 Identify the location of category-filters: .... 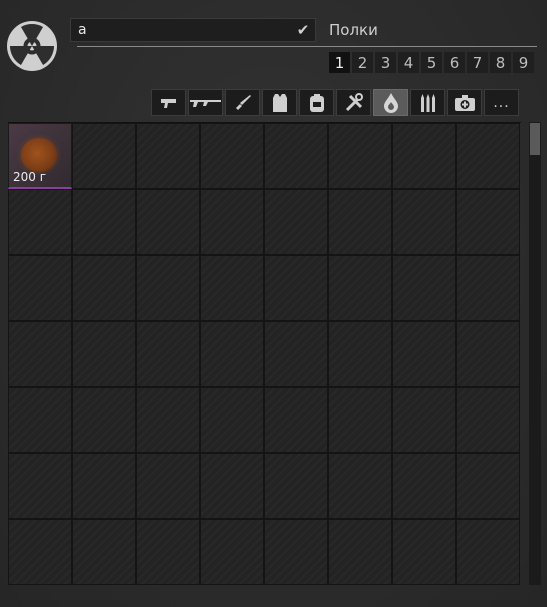
(335, 102).